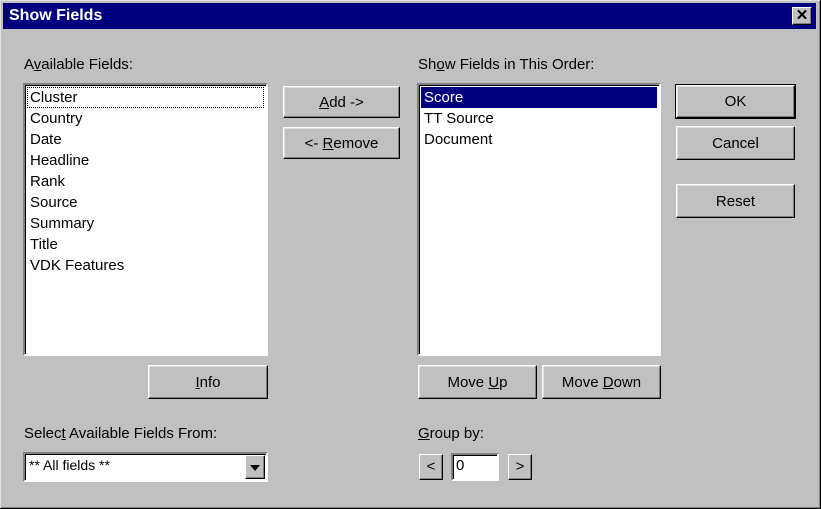  I want to click on chevron-down-icon, so click(255, 468).